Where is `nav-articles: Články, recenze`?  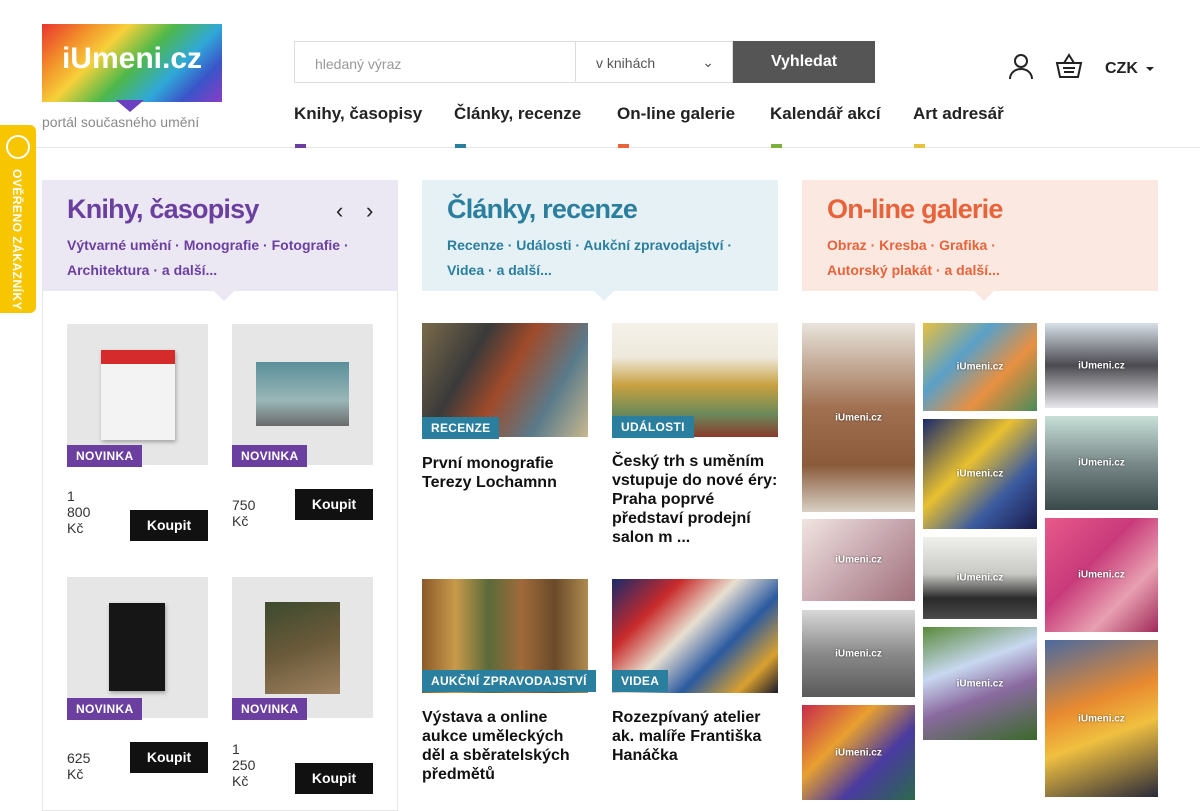
nav-articles: Články, recenze is located at coordinates (518, 126).